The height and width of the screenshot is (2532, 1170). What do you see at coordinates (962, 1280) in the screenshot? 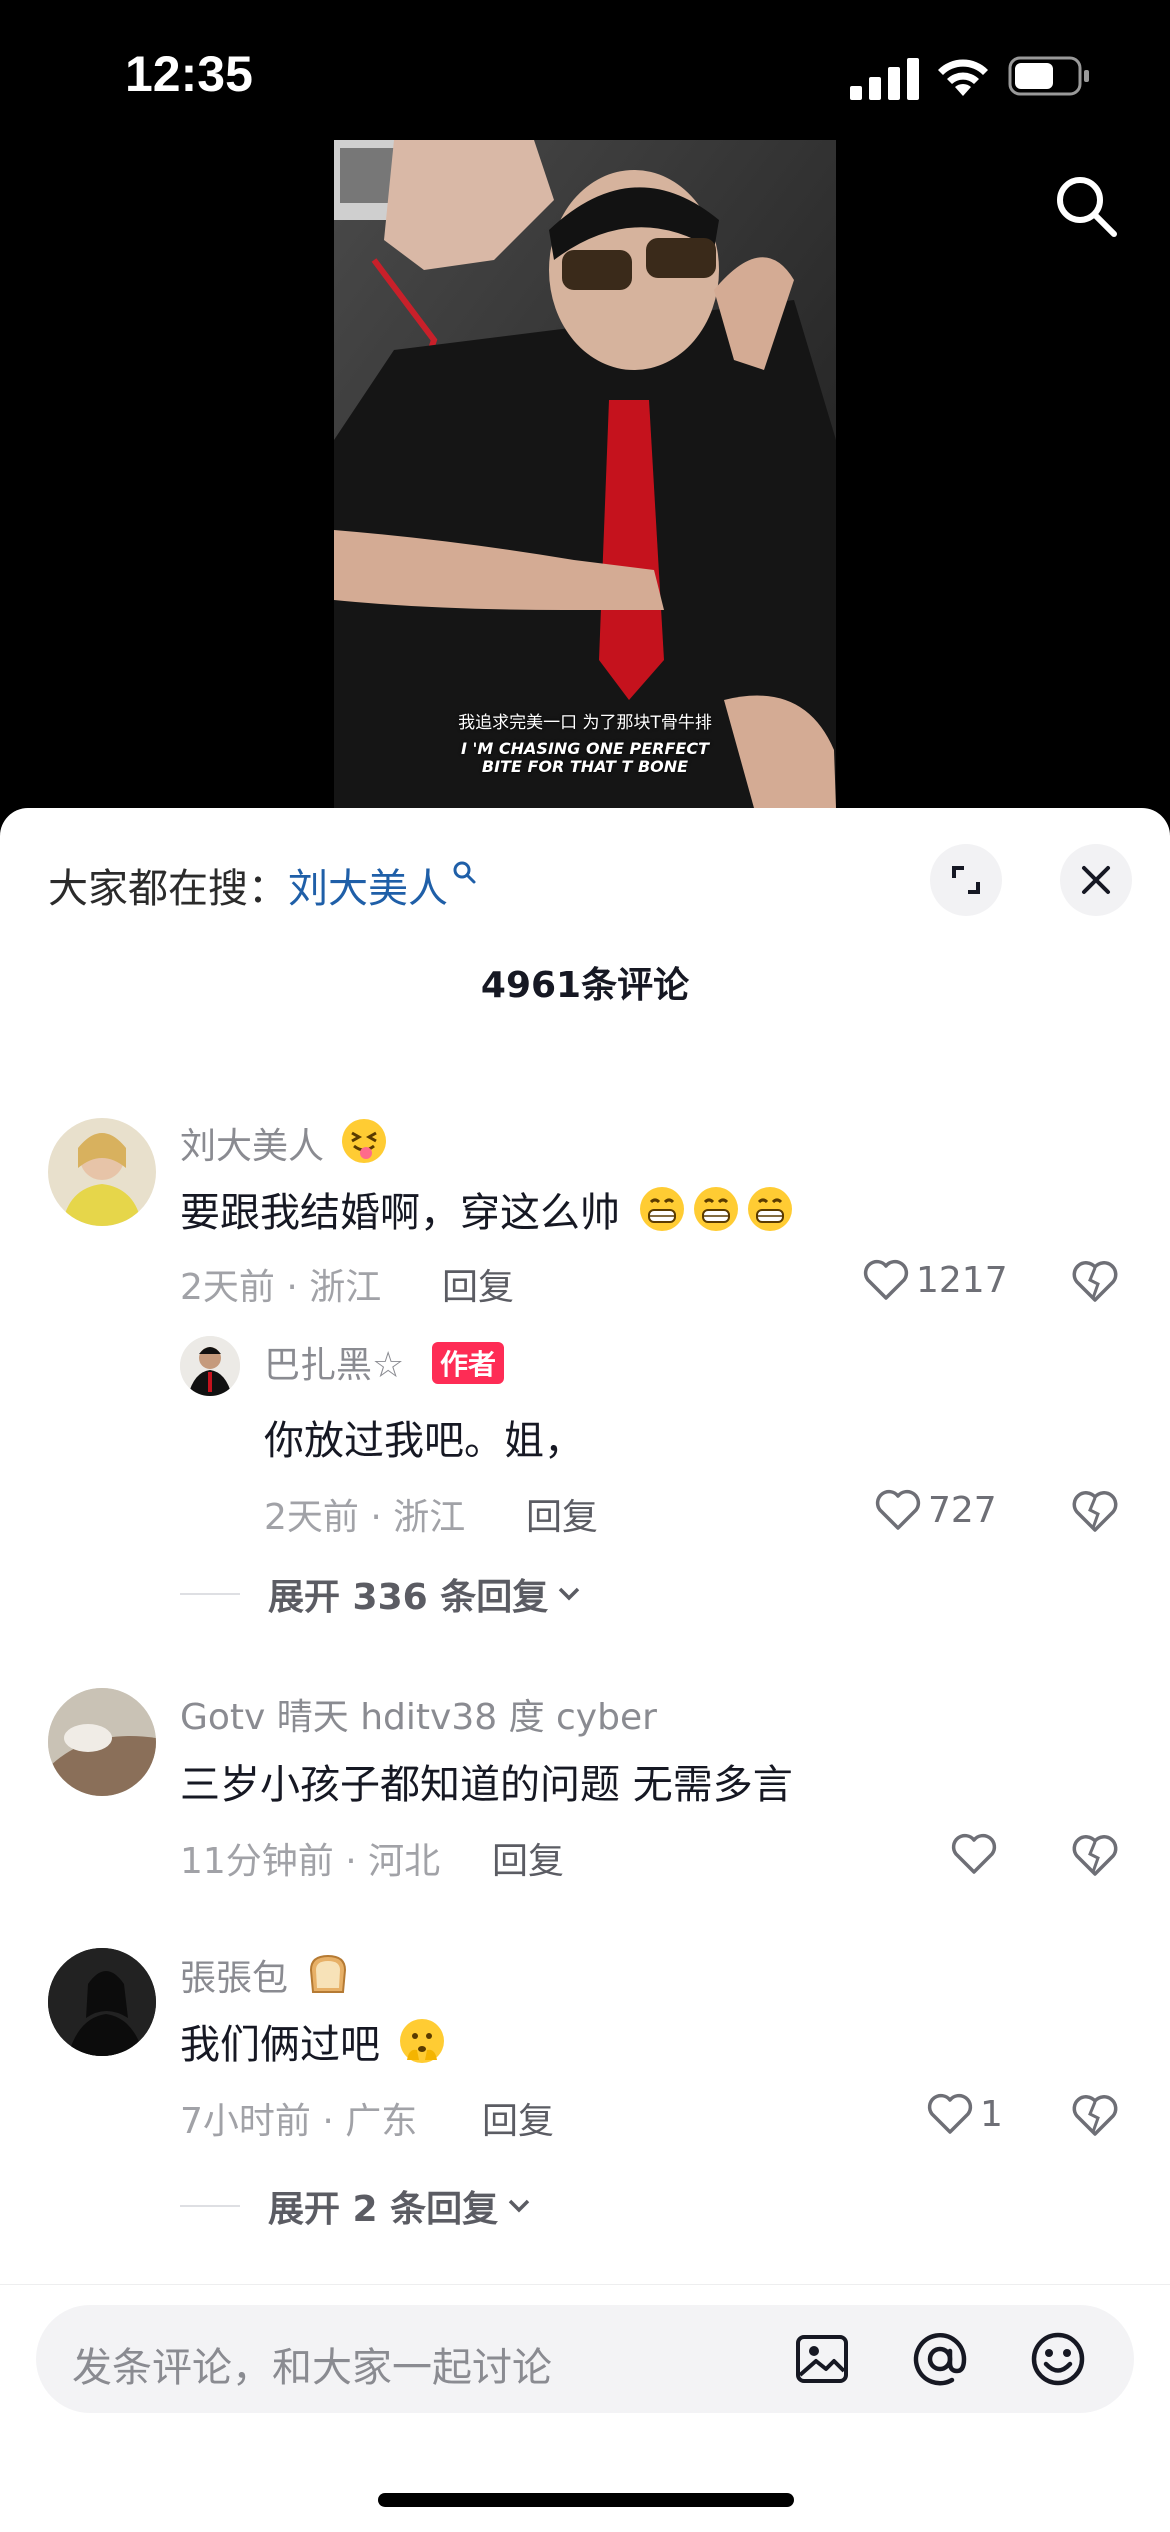
I see `like-count: 1217` at bounding box center [962, 1280].